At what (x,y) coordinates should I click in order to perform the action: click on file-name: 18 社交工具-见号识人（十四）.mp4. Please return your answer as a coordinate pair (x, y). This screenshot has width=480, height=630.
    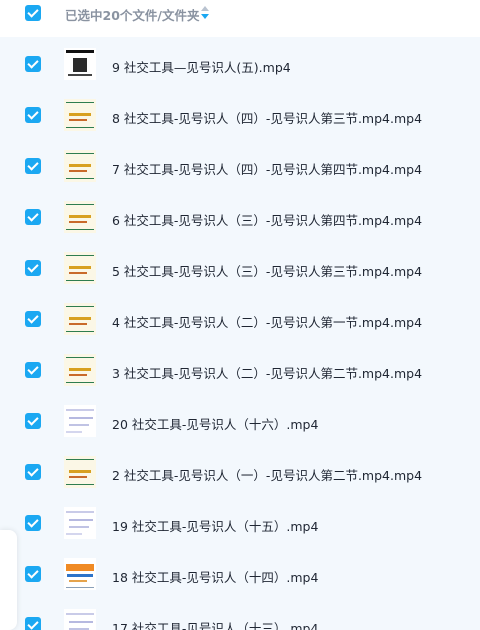
    Looking at the image, I should click on (215, 577).